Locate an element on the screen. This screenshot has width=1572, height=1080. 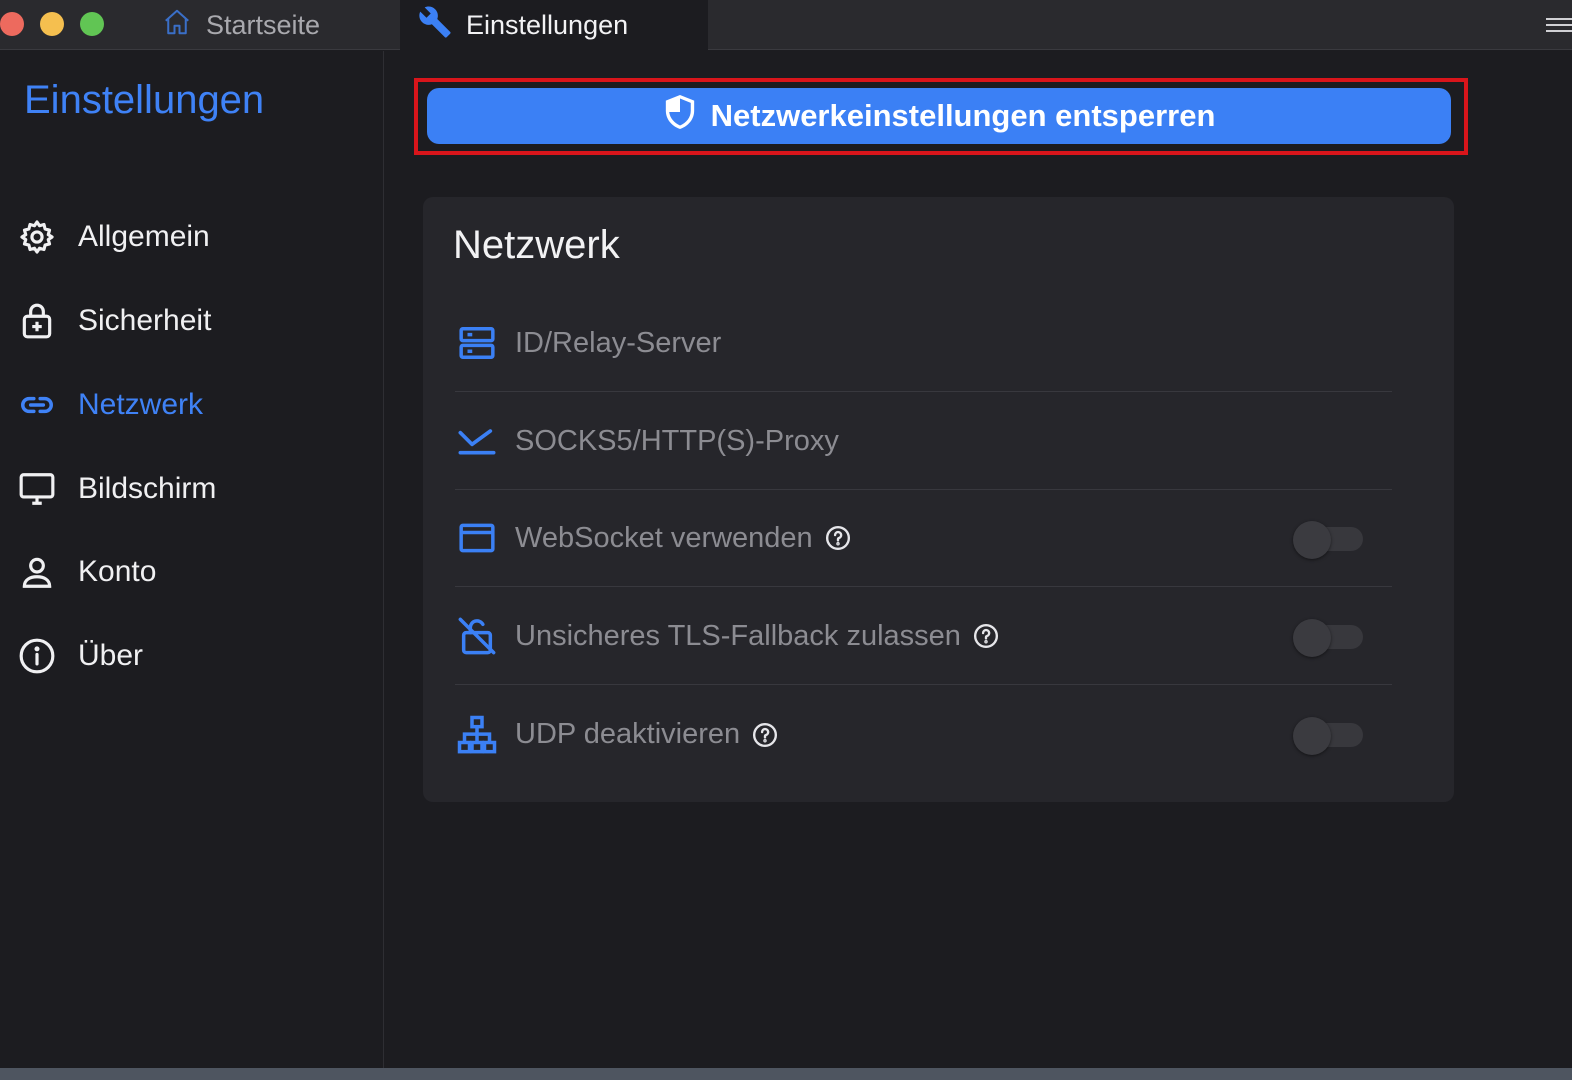
row-label: UDP deaktivieren is located at coordinates (628, 734).